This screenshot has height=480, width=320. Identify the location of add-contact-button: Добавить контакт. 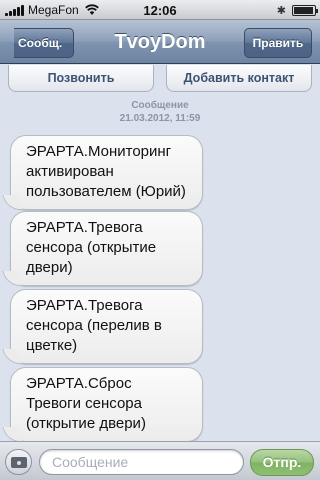
(239, 78).